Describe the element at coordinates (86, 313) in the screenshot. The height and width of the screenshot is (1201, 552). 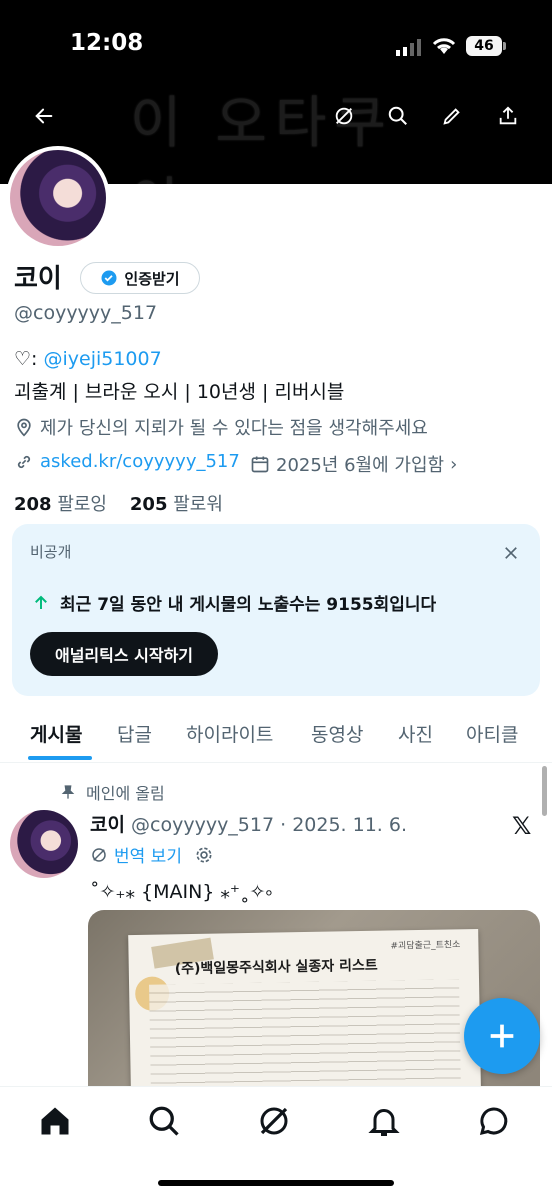
I see `profile-handle: @coyyyyy_517` at that location.